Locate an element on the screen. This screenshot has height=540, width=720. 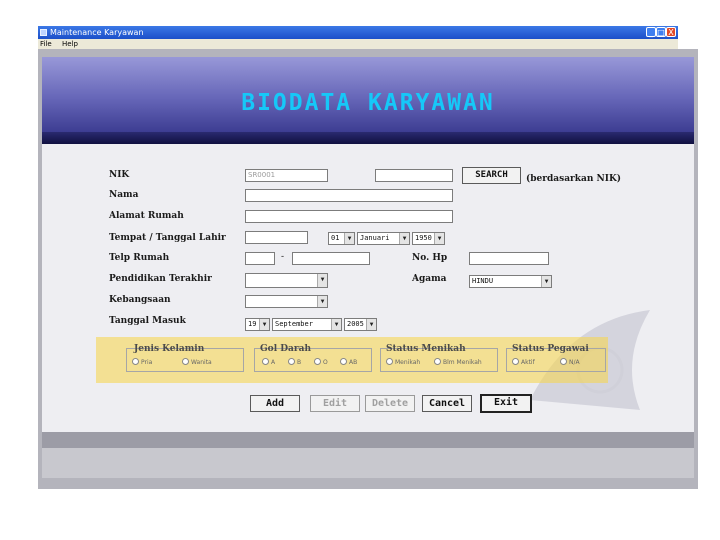
masuk-day-select: 19 ▼ is located at coordinates (257, 324).